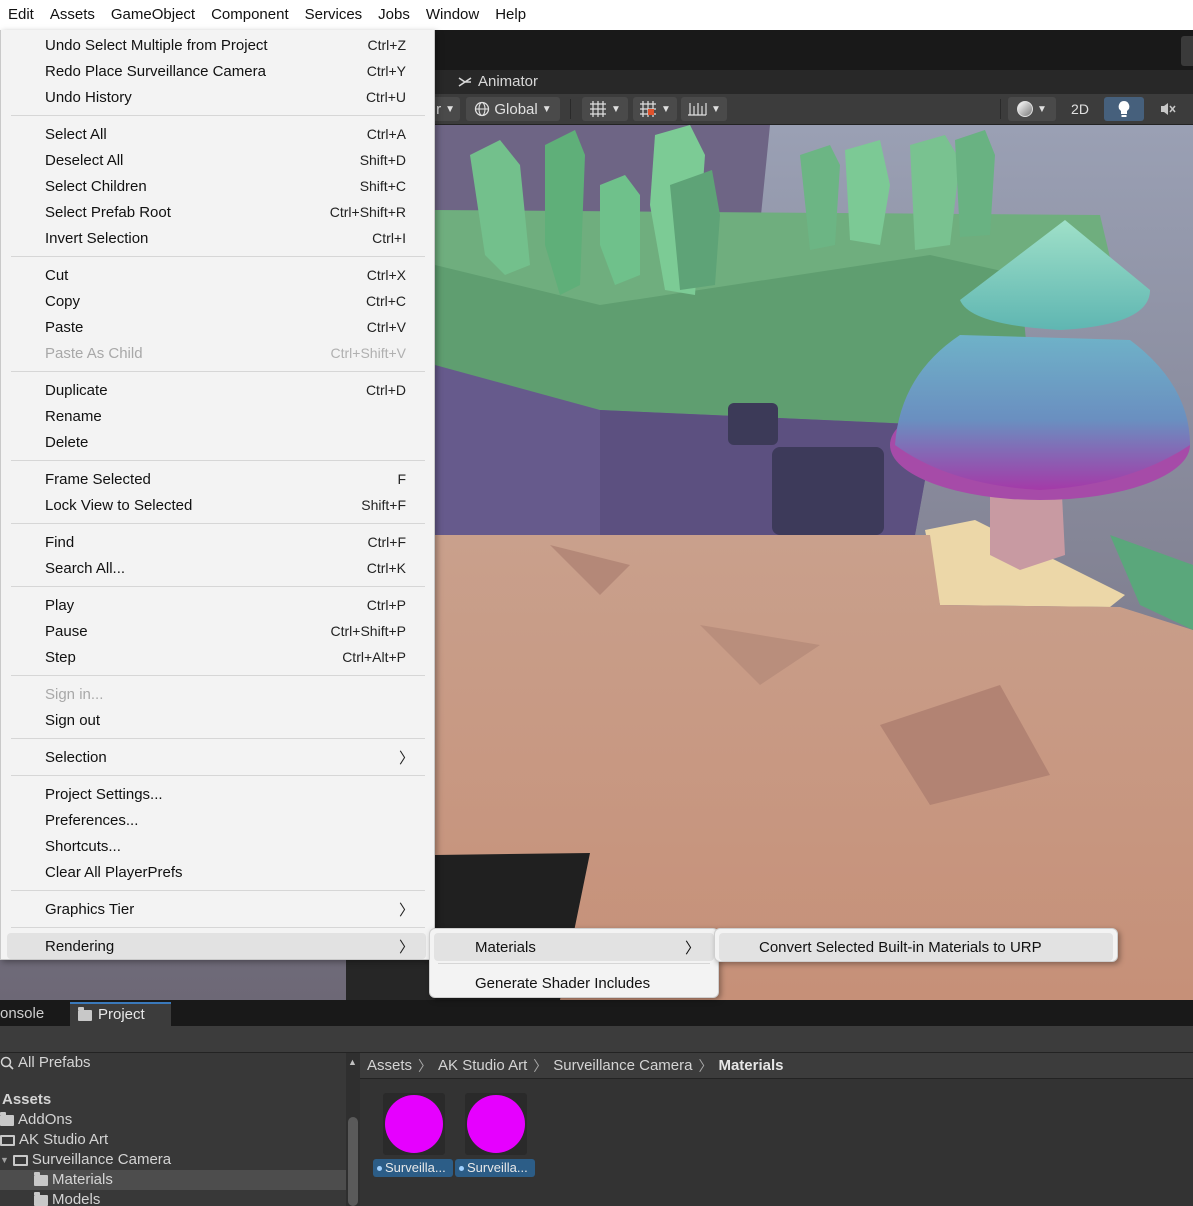 Image resolution: width=1193 pixels, height=1206 pixels. I want to click on folder-icon, so click(41, 1178).